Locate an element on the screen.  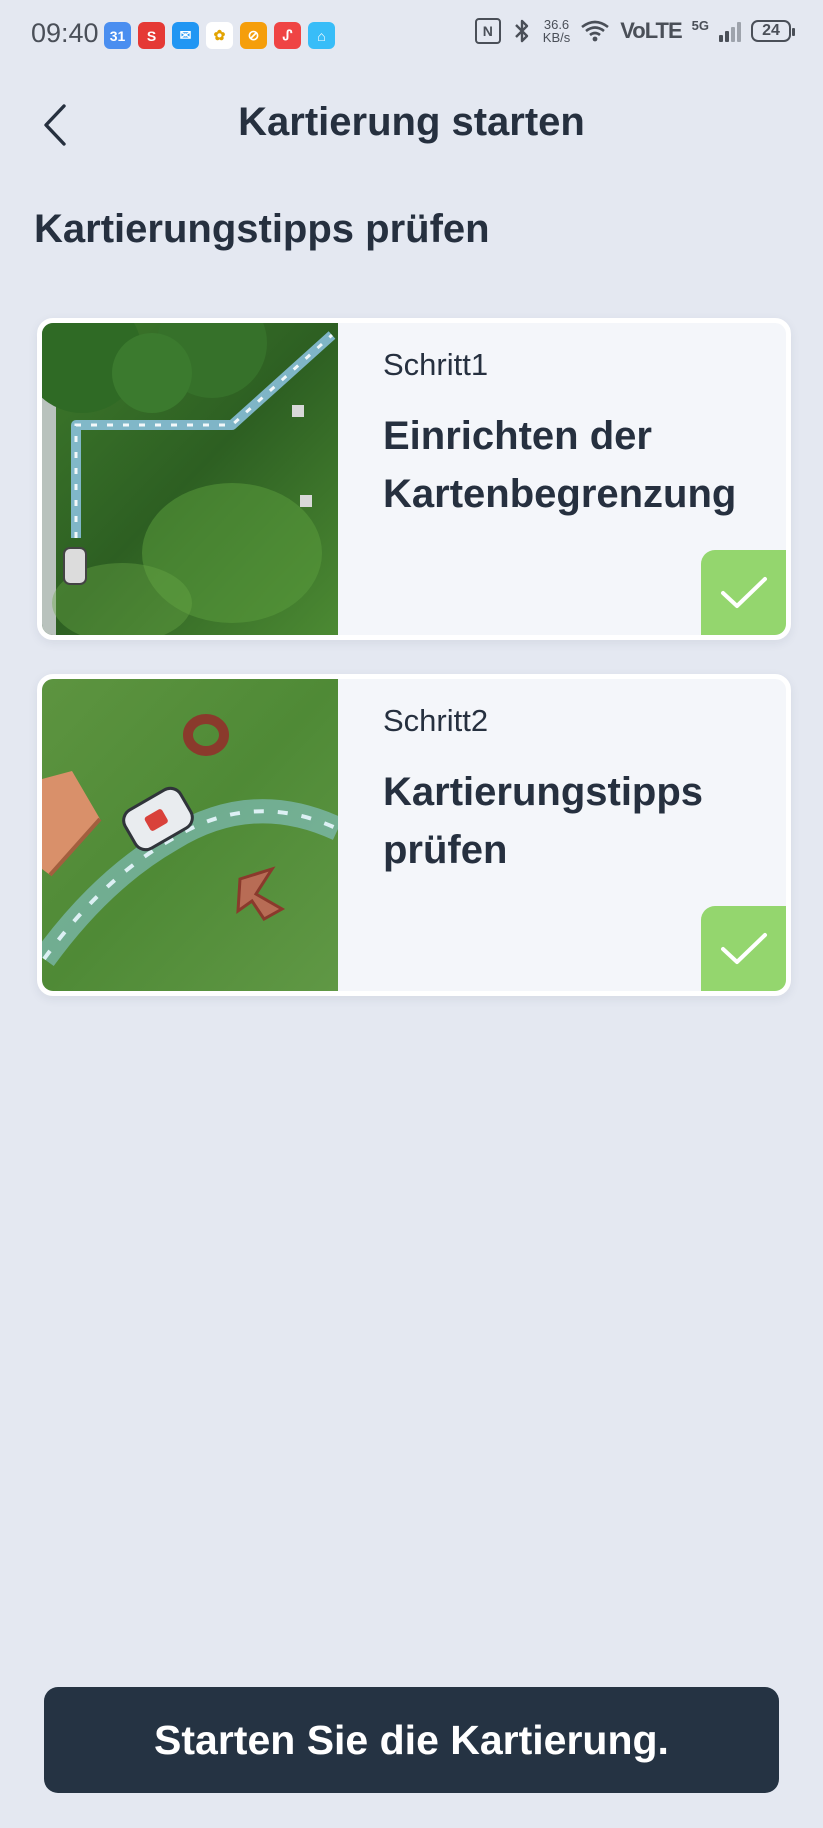
net-speed: 36.6 KB/s is located at coordinates (556, 31).